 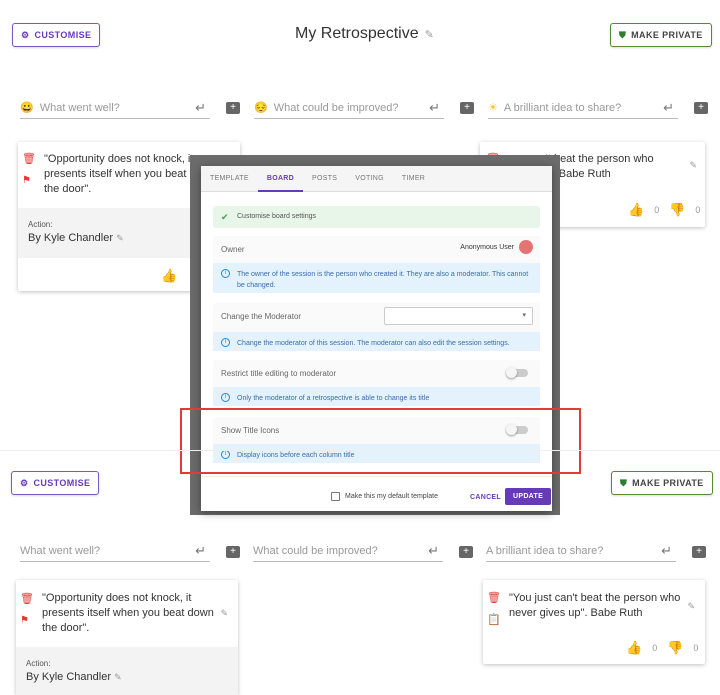 I want to click on cancel-button: CANCEL, so click(x=485, y=497).